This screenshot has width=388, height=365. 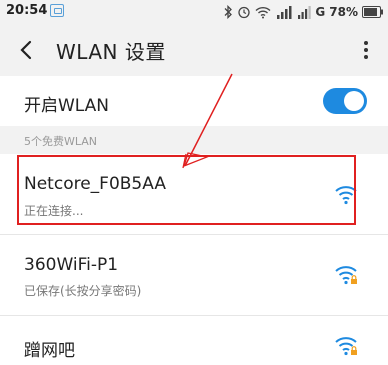 What do you see at coordinates (27, 50) in the screenshot?
I see `back-arrow-icon` at bounding box center [27, 50].